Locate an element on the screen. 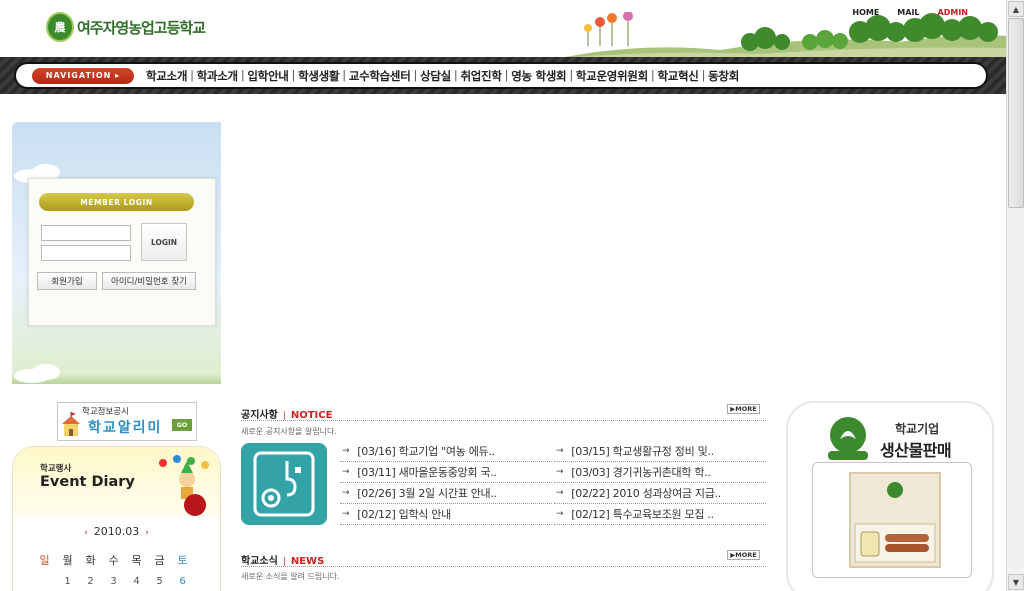  product-illustration is located at coordinates (895, 522).